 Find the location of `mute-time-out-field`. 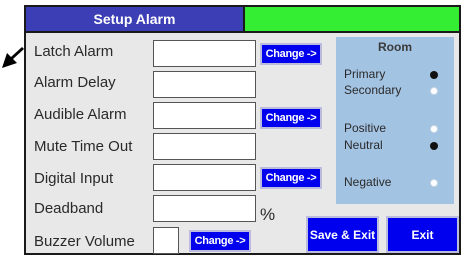

mute-time-out-field is located at coordinates (204, 146).